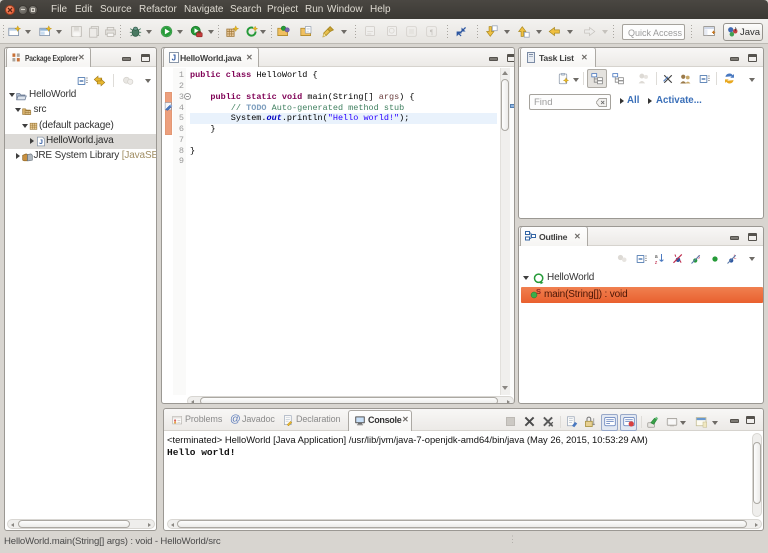 This screenshot has width=768, height=553. Describe the element at coordinates (656, 257) in the screenshot. I see `svg-text: a` at that location.